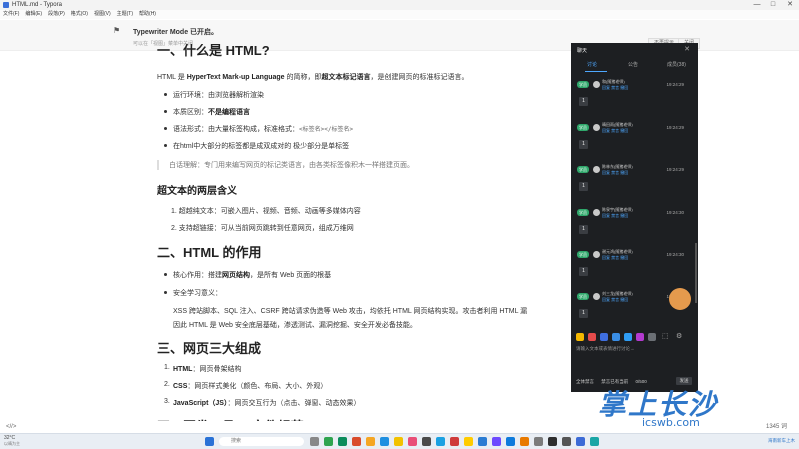  Describe the element at coordinates (634, 100) in the screenshot. I see `chat-message: 学员 和(随猪老师) 回复 禁言 撤回 19:24:29 1` at that location.